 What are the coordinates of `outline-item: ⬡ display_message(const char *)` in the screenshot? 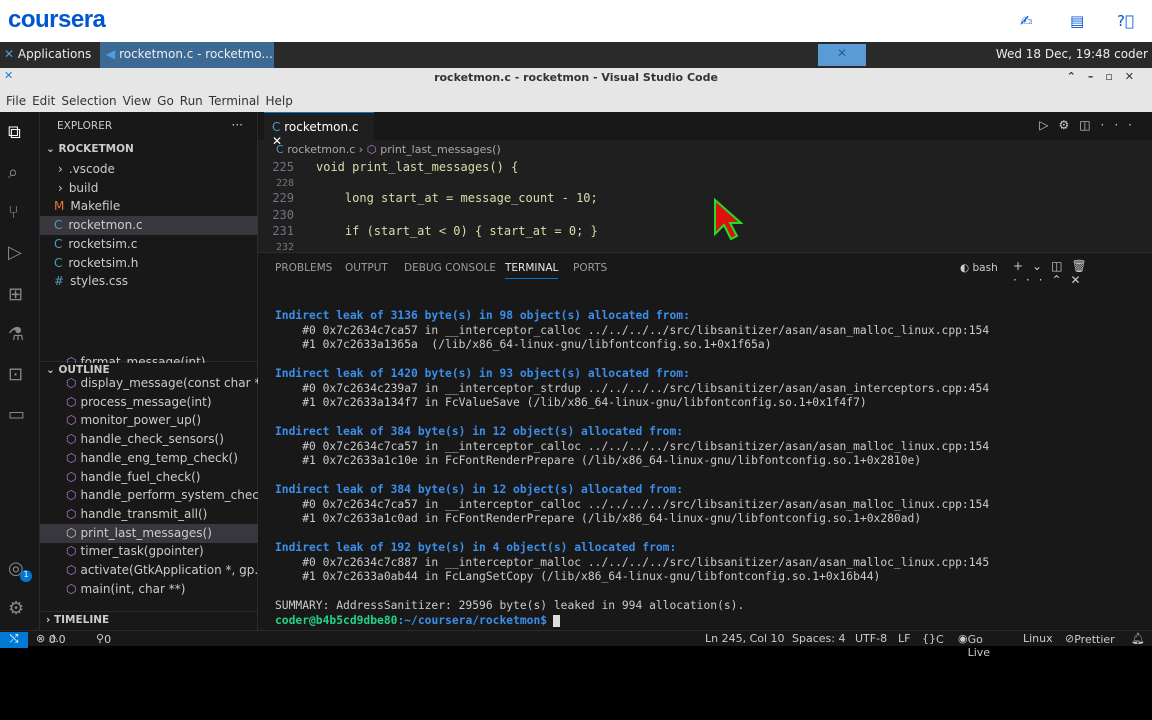 It's located at (149, 383).